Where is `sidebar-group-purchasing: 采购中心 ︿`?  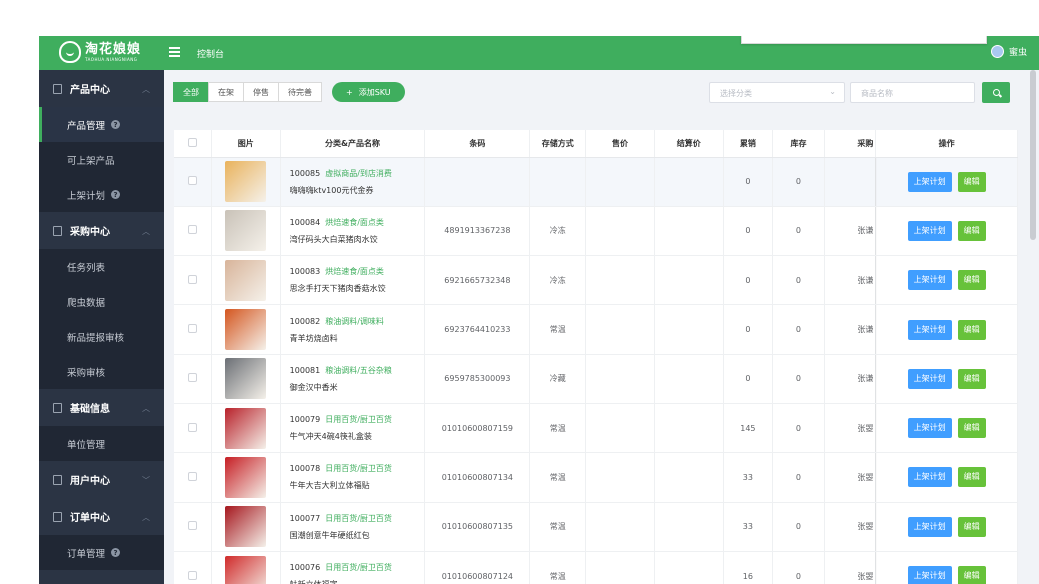
sidebar-group-purchasing: 采购中心 ︿ is located at coordinates (101, 230).